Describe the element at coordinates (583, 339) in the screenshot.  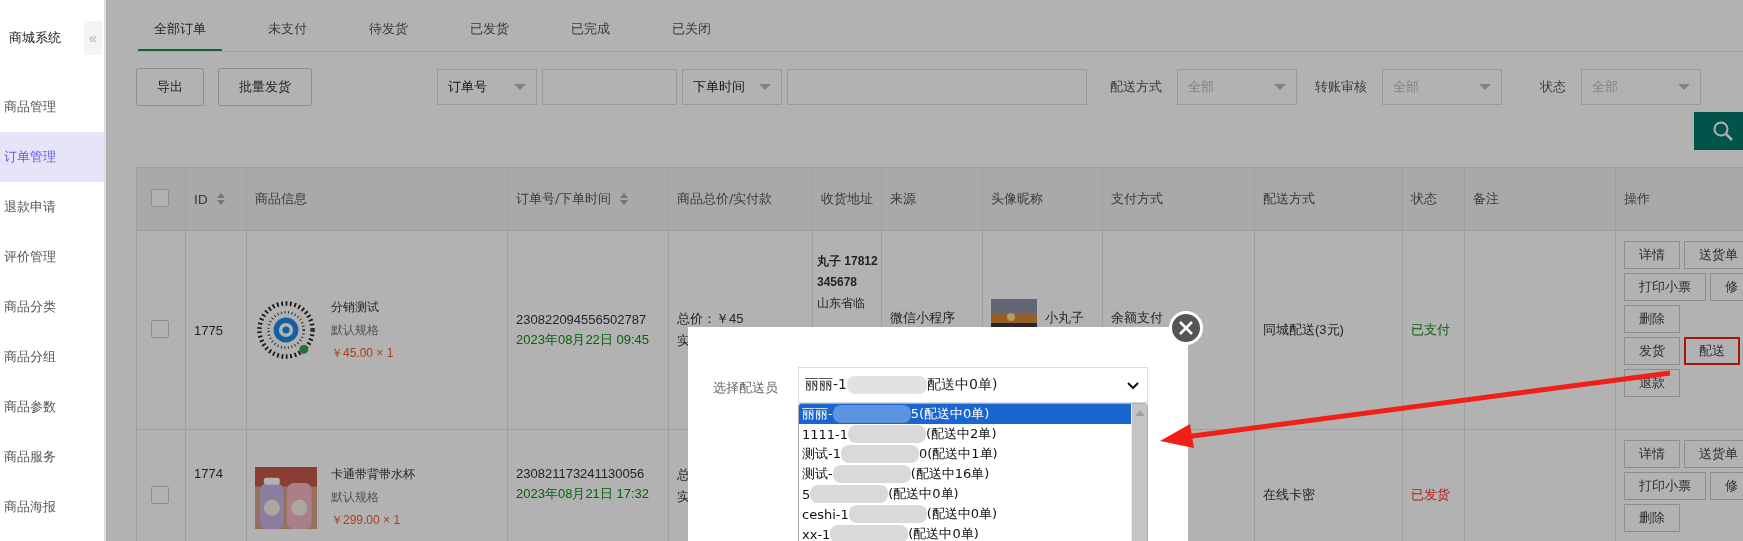
I see `order-time: 2023年08月22日 09:45` at that location.